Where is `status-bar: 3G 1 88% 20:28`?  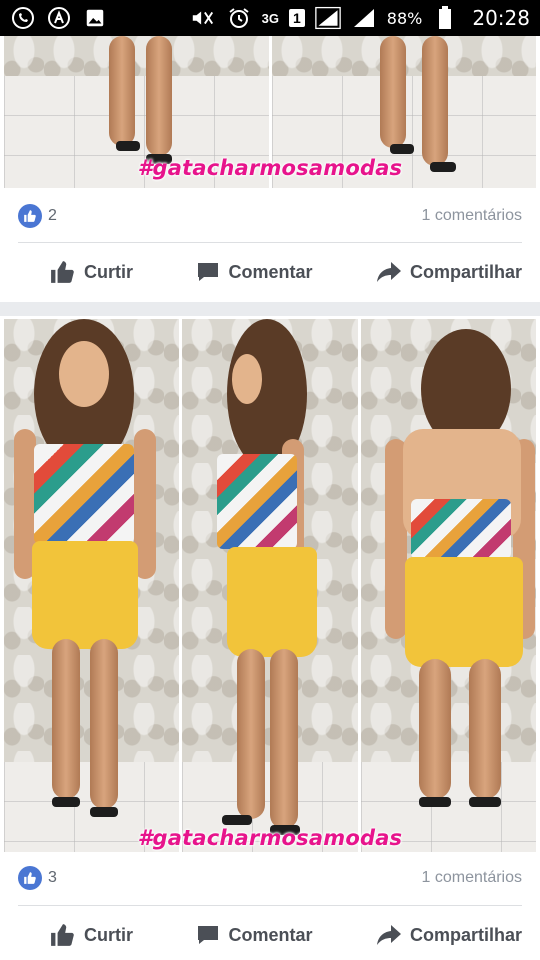 status-bar: 3G 1 88% 20:28 is located at coordinates (270, 18).